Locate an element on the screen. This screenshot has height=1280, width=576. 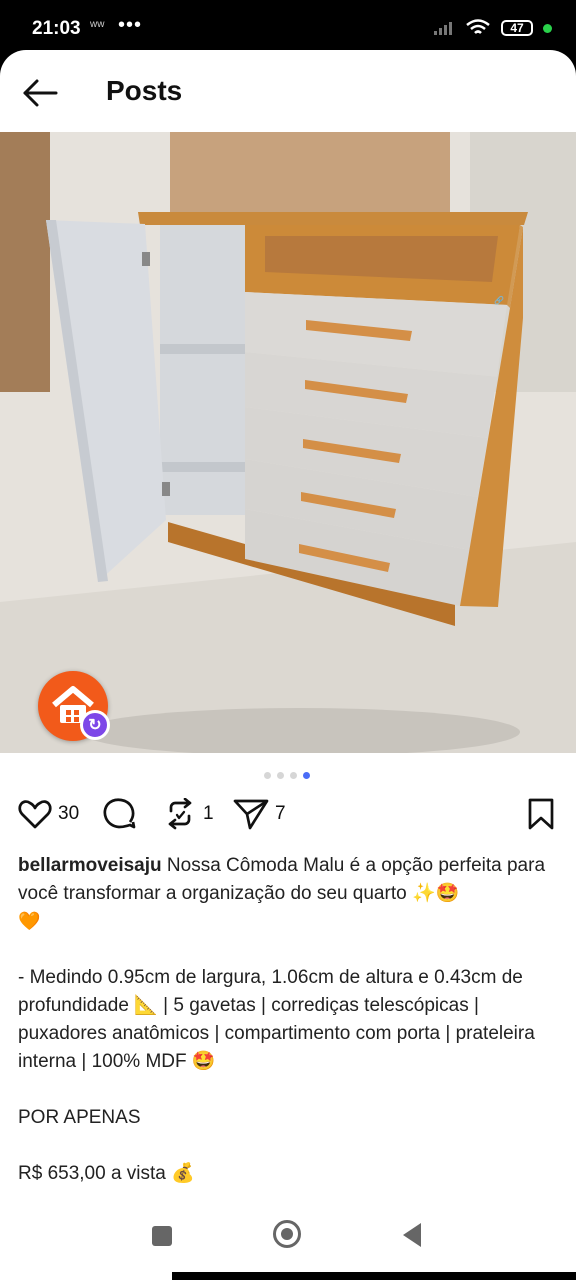
home-indicator is located at coordinates (374, 1276).